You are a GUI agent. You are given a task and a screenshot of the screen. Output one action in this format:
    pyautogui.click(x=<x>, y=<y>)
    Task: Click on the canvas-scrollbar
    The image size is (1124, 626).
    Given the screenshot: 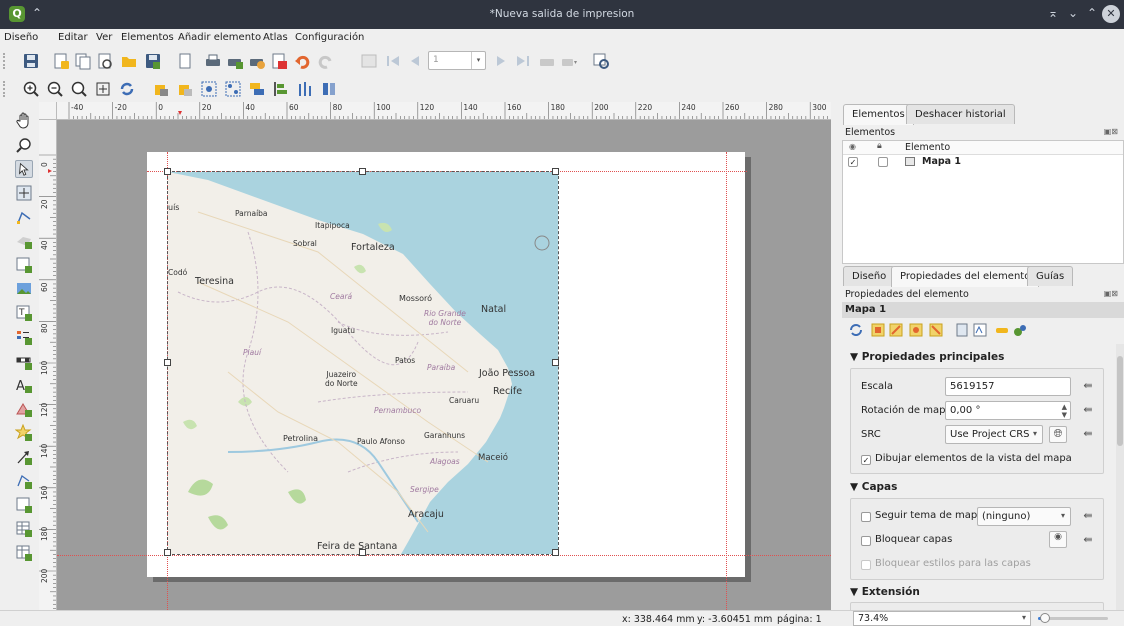 What is the action you would take?
    pyautogui.click(x=835, y=356)
    